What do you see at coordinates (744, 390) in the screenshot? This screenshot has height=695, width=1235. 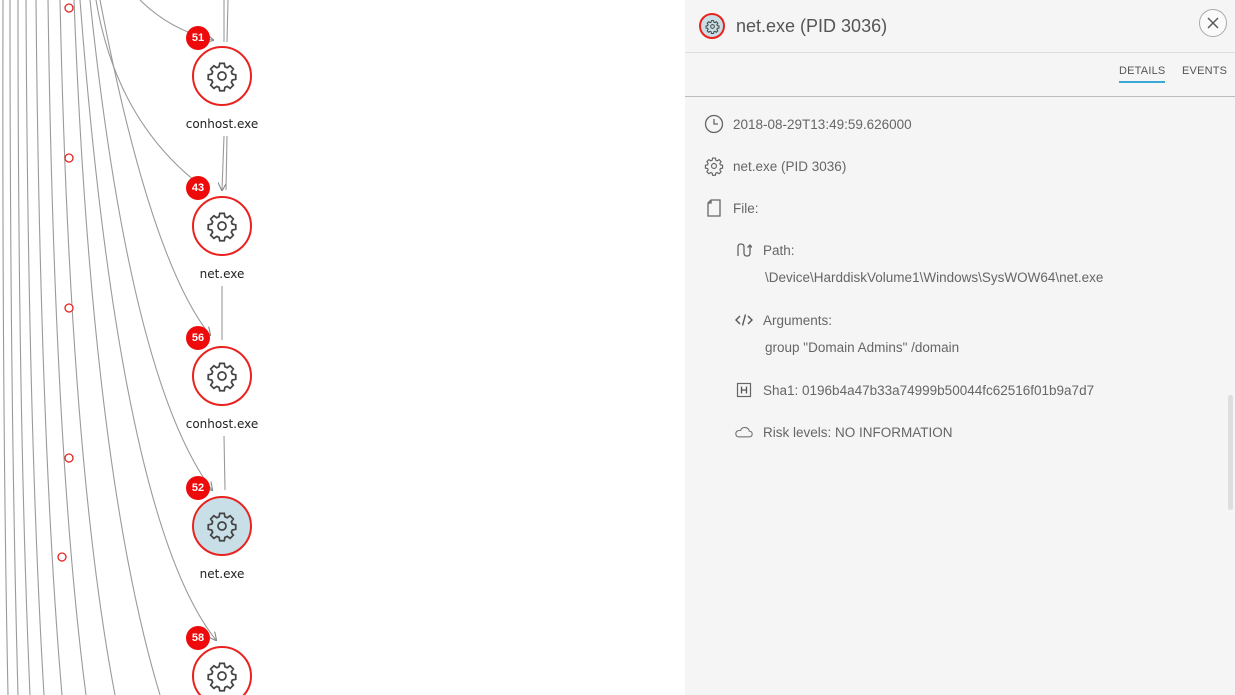 I see `hash-icon` at bounding box center [744, 390].